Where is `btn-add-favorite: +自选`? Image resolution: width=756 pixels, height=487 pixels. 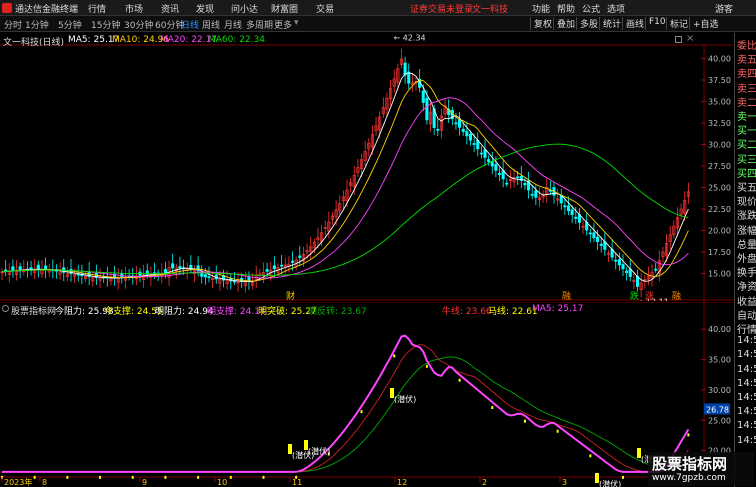
btn-add-favorite: +自选 is located at coordinates (704, 23).